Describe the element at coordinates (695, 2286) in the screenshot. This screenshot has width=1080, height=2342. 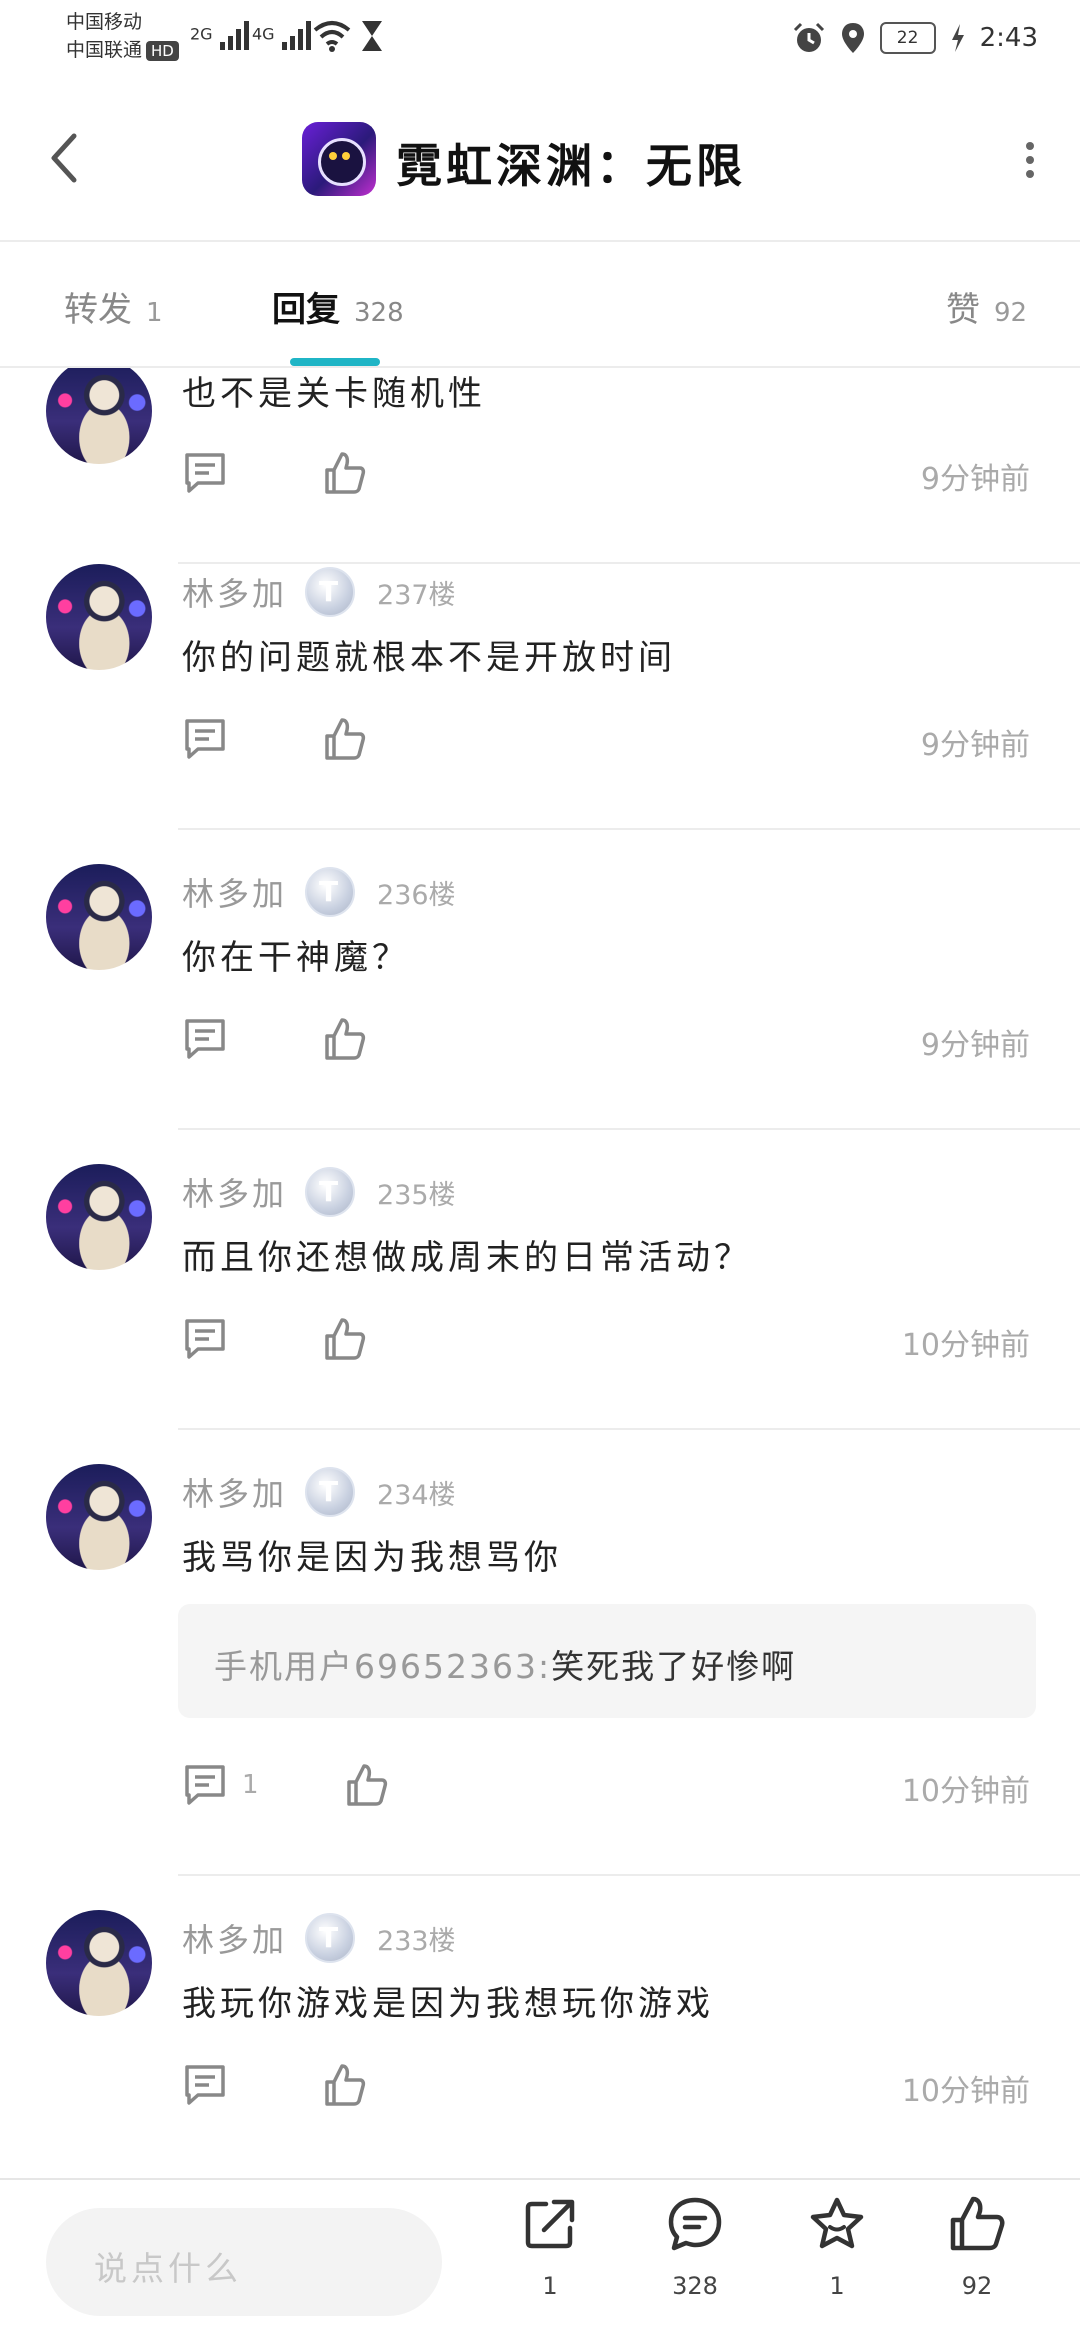
I see `comment-count: 328` at that location.